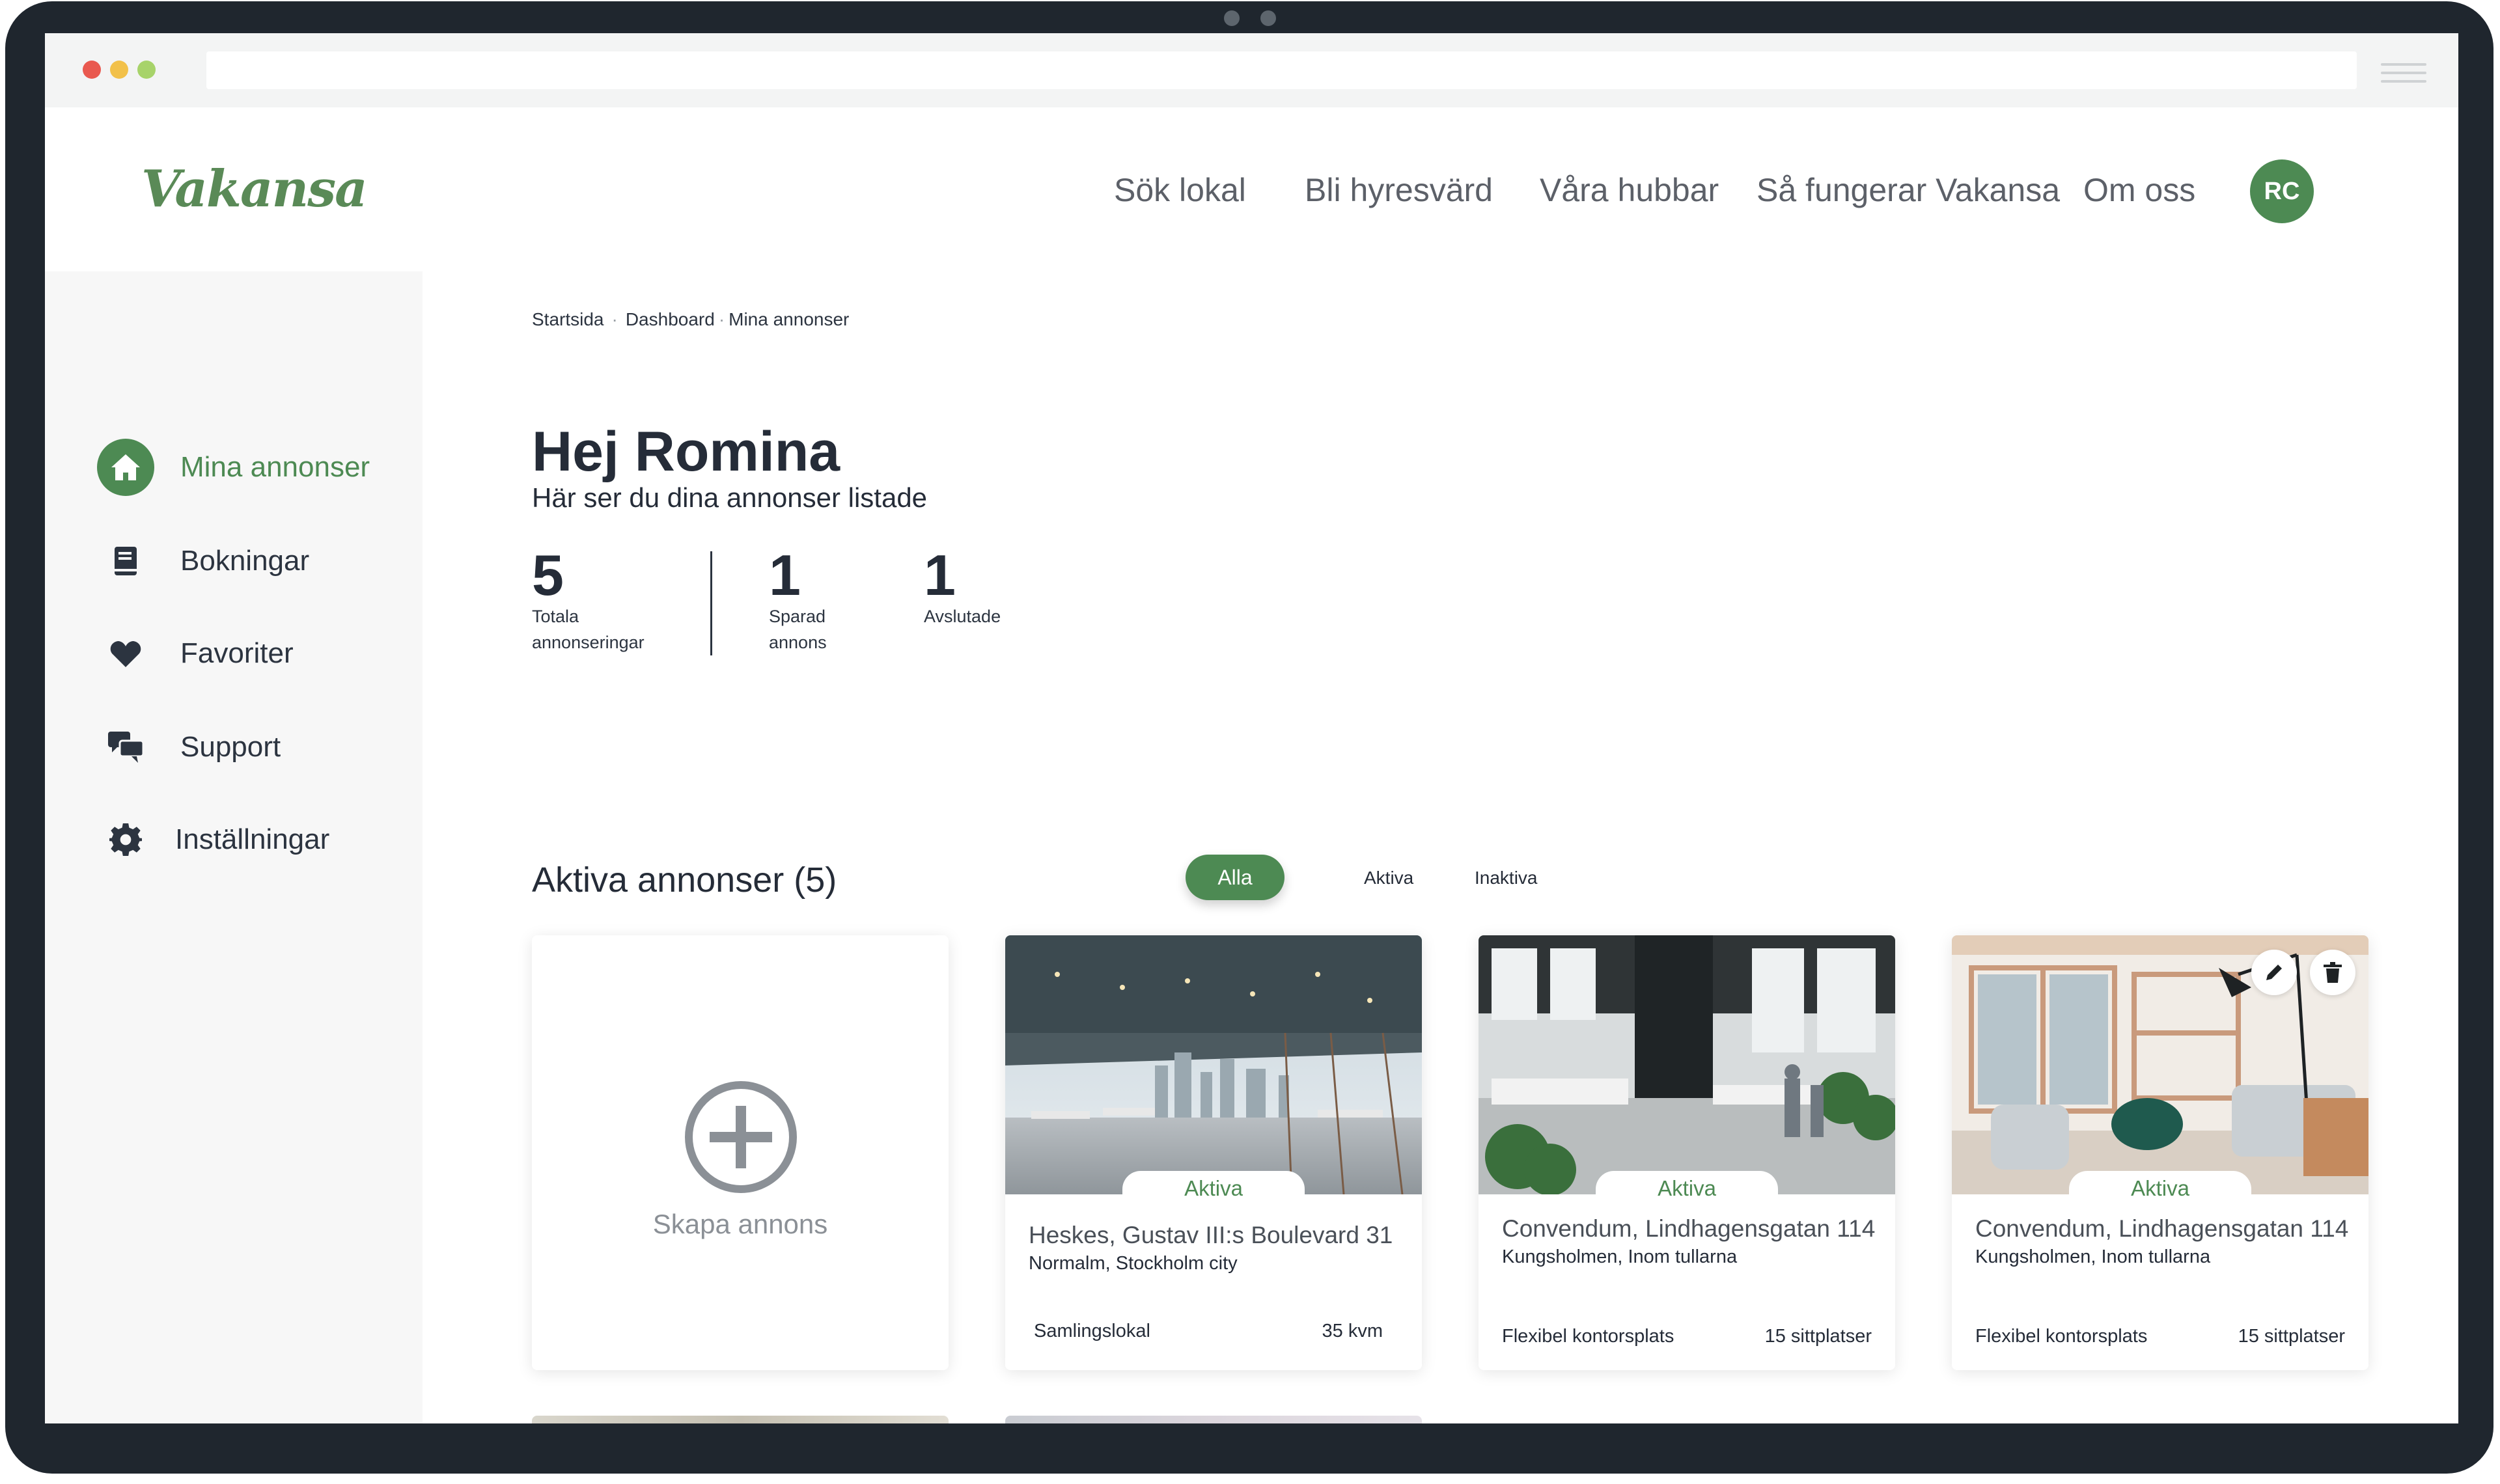  Describe the element at coordinates (125, 747) in the screenshot. I see `chat-bubbles-icon` at that location.